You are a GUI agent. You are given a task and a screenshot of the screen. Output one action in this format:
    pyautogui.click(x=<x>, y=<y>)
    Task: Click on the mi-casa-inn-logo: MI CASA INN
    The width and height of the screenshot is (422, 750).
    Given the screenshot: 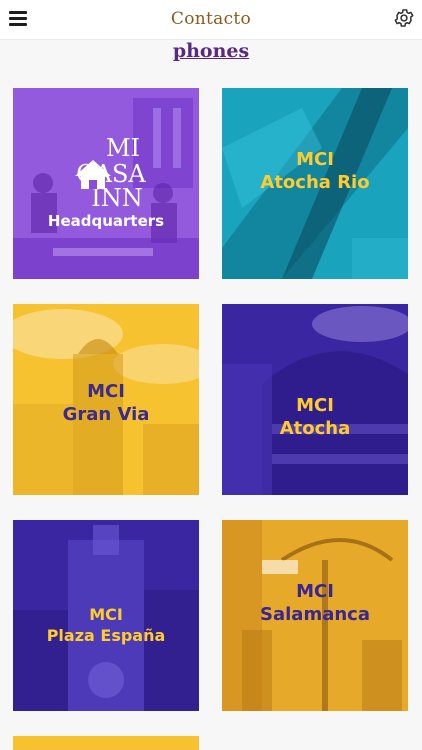 What is the action you would take?
    pyautogui.click(x=110, y=171)
    